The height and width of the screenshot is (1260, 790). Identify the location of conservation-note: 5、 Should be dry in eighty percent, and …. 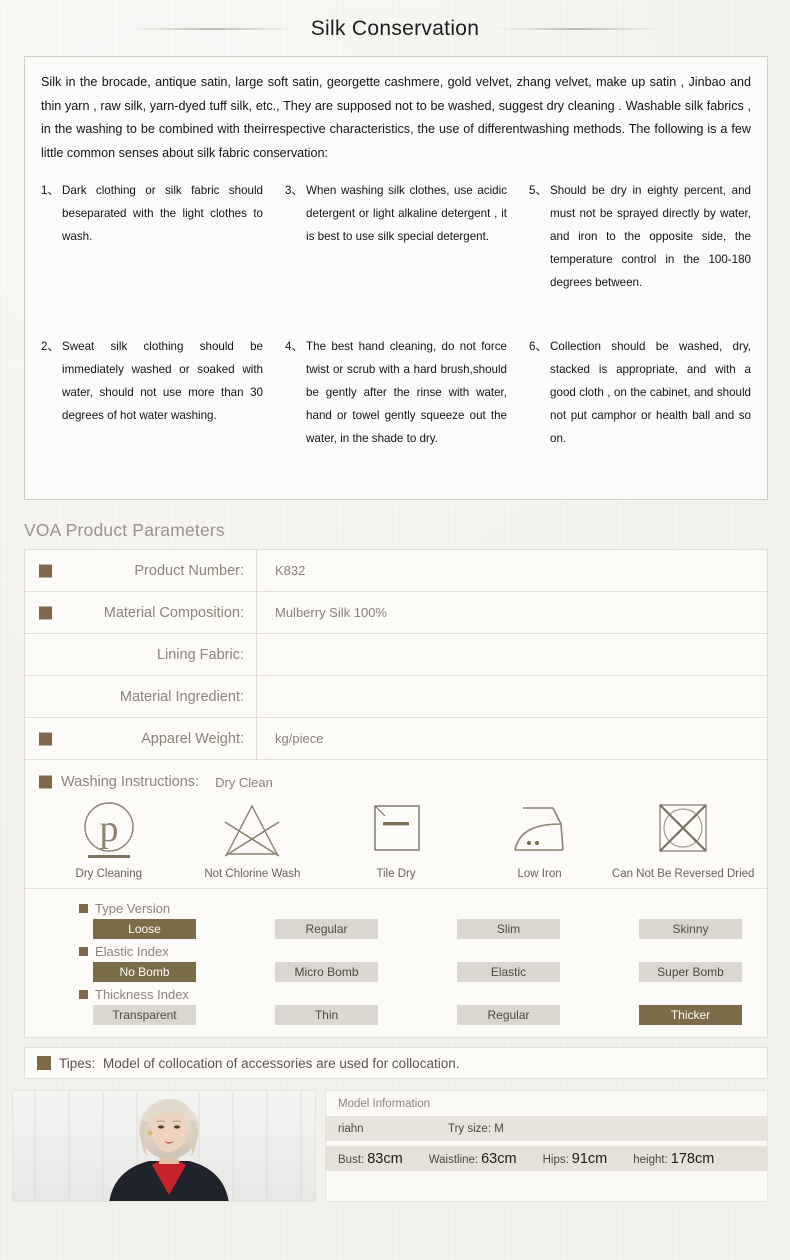
(640, 250).